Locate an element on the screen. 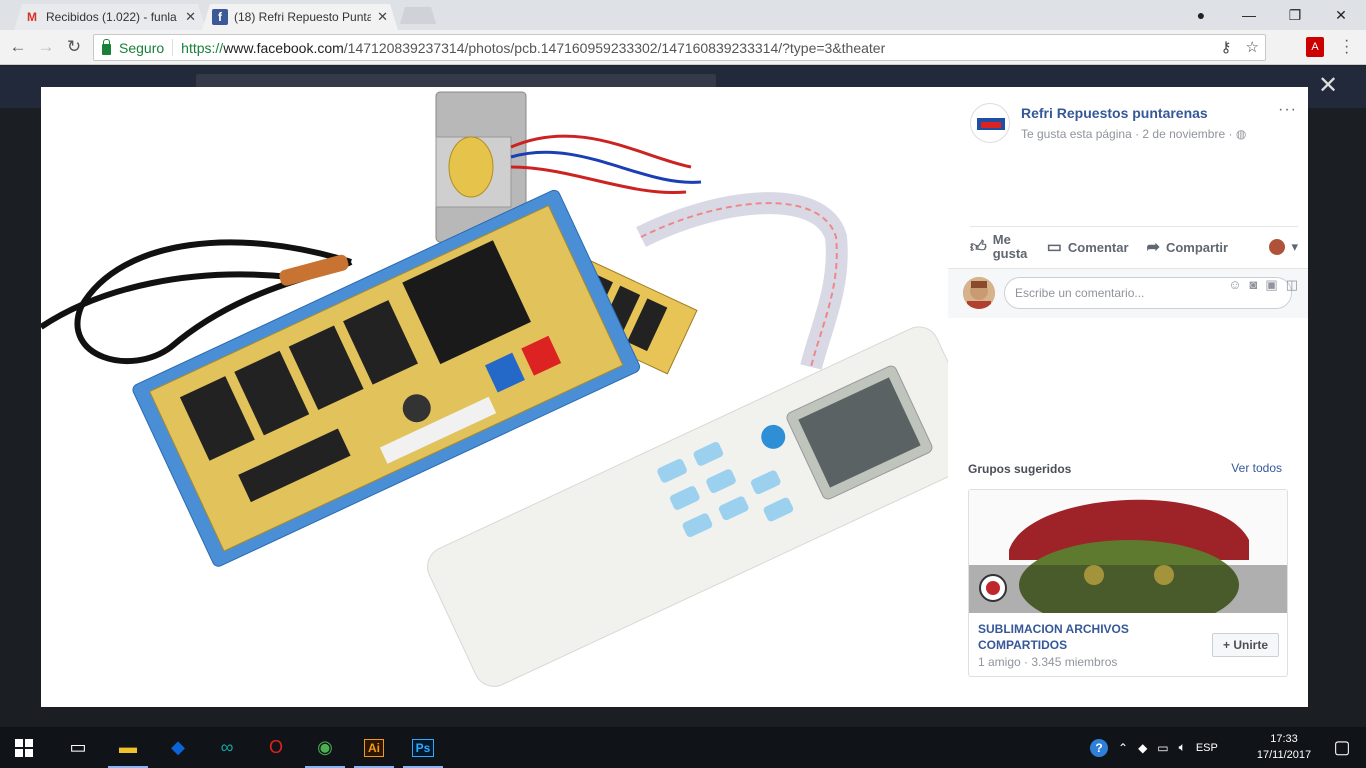 The width and height of the screenshot is (1366, 768). clock-date: 17/11/2017 is located at coordinates (1284, 755).